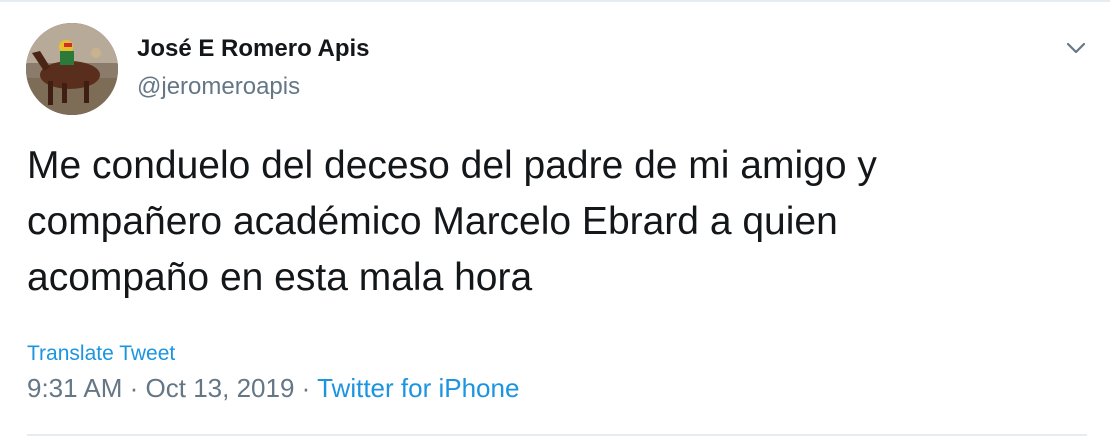 The height and width of the screenshot is (440, 1110). Describe the element at coordinates (555, 1) in the screenshot. I see `top-divider` at that location.